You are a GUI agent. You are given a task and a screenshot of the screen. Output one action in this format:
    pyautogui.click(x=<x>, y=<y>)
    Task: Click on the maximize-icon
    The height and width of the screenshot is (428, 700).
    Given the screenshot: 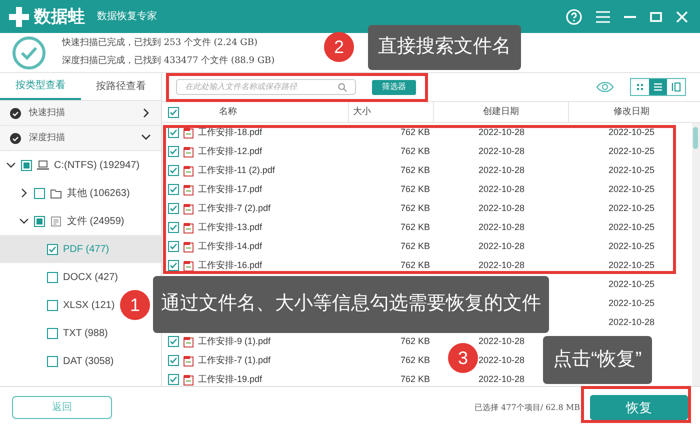 What is the action you would take?
    pyautogui.click(x=656, y=17)
    